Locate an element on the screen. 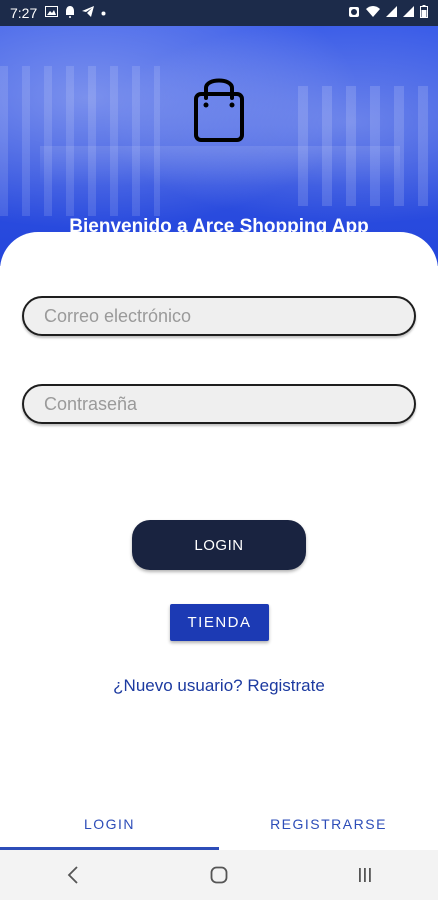  status-right is located at coordinates (388, 13).